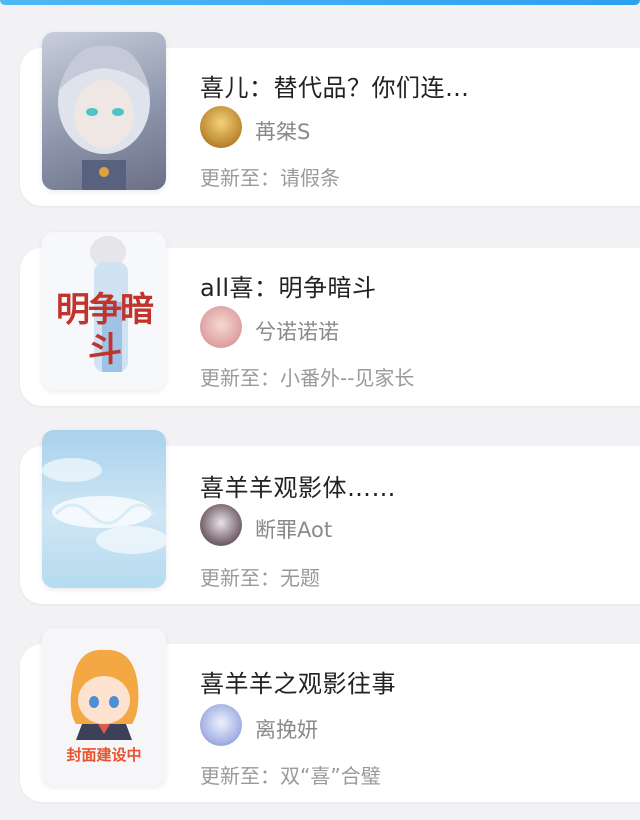 This screenshot has width=640, height=820. I want to click on update-info: 更新至：无题, so click(260, 576).